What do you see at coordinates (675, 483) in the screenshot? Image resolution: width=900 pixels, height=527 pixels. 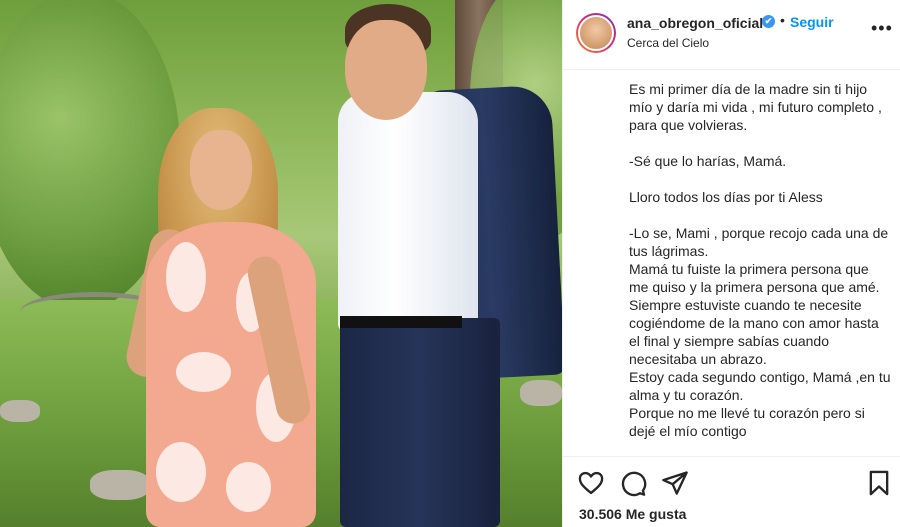 I see `share-icon` at bounding box center [675, 483].